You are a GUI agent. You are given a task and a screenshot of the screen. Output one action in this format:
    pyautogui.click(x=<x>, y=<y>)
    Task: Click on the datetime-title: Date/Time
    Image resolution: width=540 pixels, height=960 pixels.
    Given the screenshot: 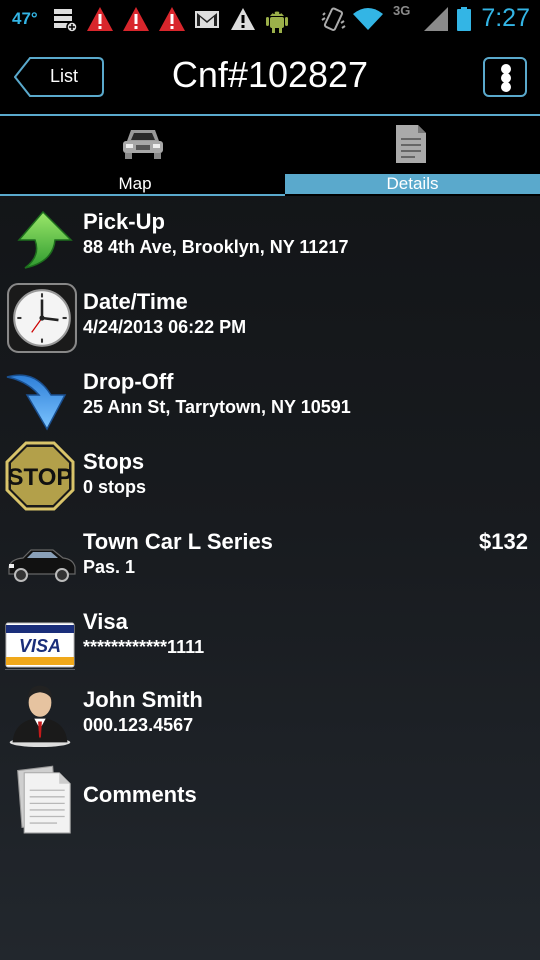 What is the action you would take?
    pyautogui.click(x=135, y=301)
    